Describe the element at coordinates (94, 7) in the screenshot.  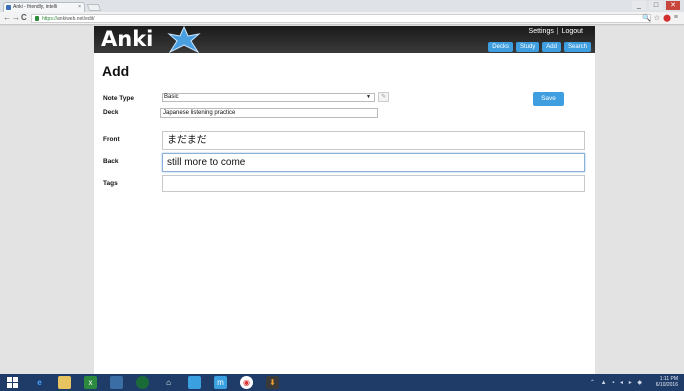
I see `new-tab-button` at that location.